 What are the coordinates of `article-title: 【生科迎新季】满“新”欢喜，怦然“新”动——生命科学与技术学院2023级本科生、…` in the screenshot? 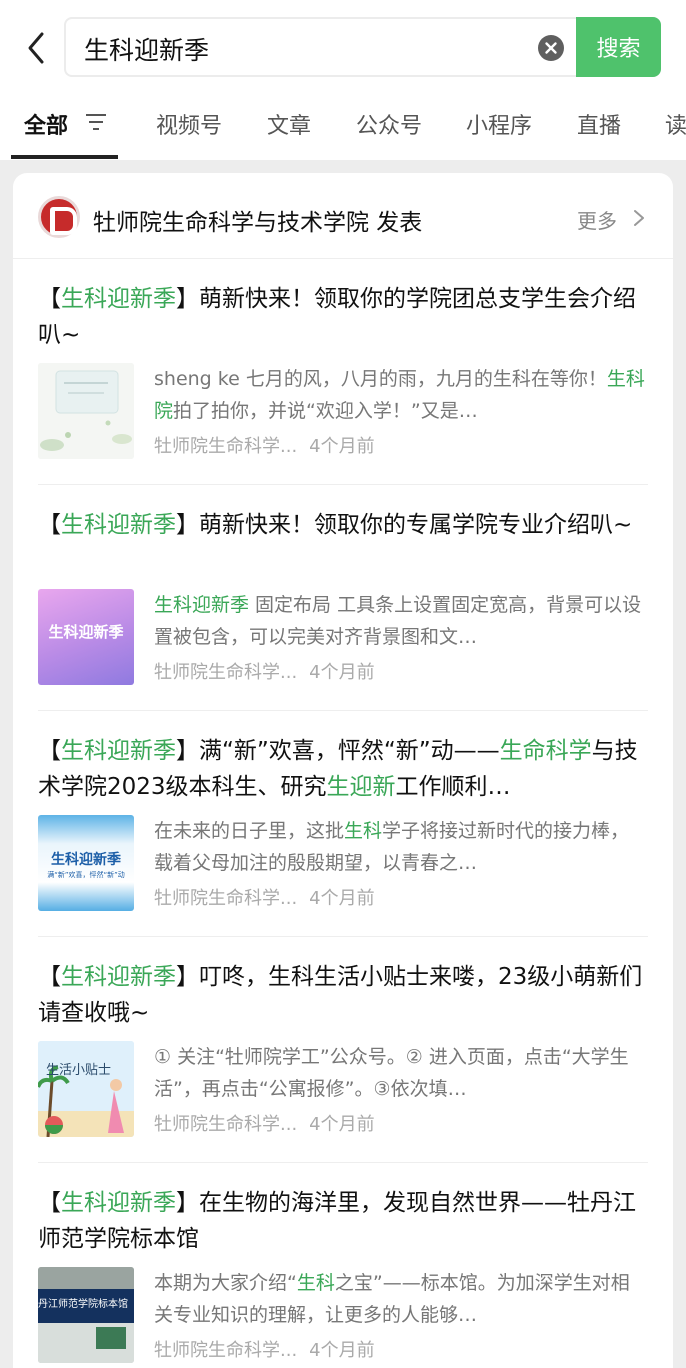 It's located at (342, 769).